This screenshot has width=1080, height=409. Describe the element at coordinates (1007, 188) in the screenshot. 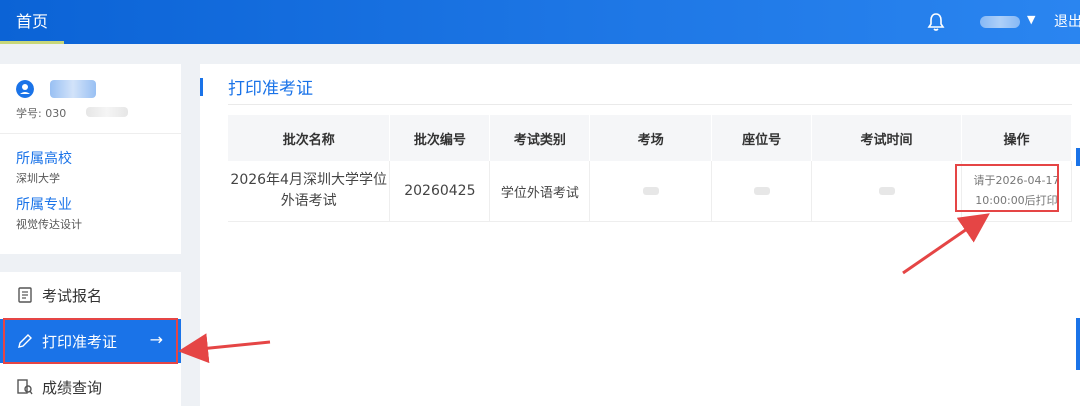

I see `highlight-box-operation` at that location.